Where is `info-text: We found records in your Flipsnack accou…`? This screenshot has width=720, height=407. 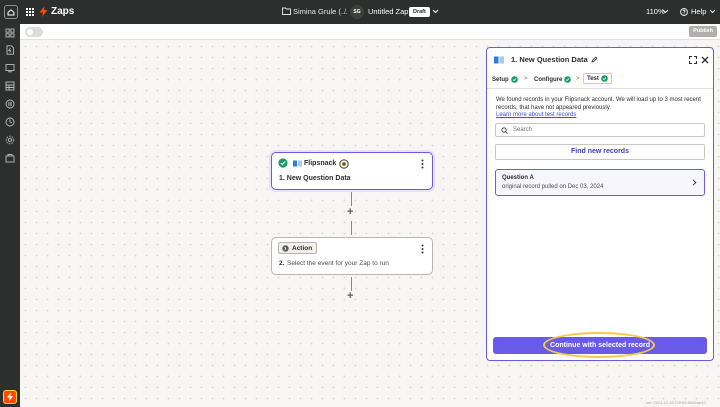 info-text: We found records in your Flipsnack accou… is located at coordinates (598, 104).